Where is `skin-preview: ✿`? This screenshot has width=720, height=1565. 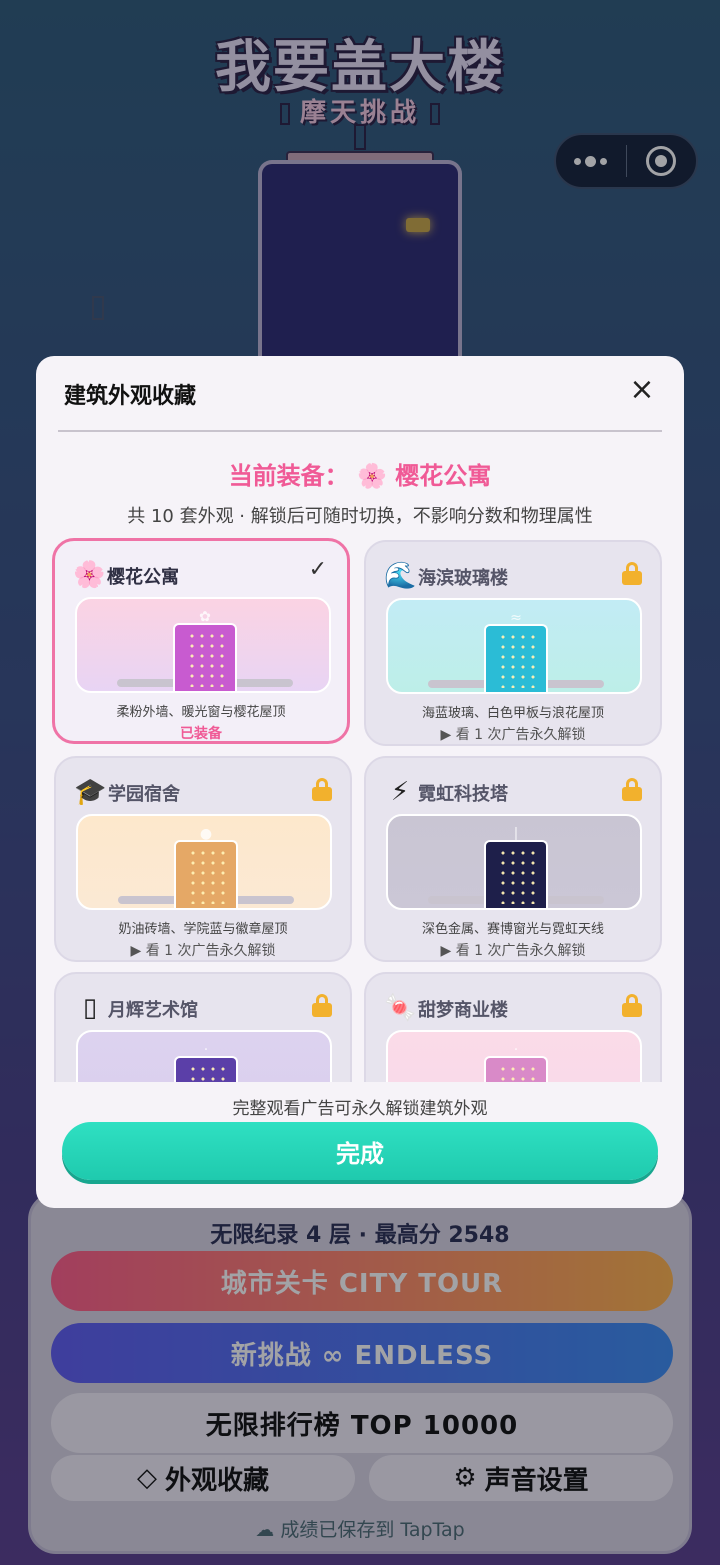 skin-preview: ✿ is located at coordinates (203, 645).